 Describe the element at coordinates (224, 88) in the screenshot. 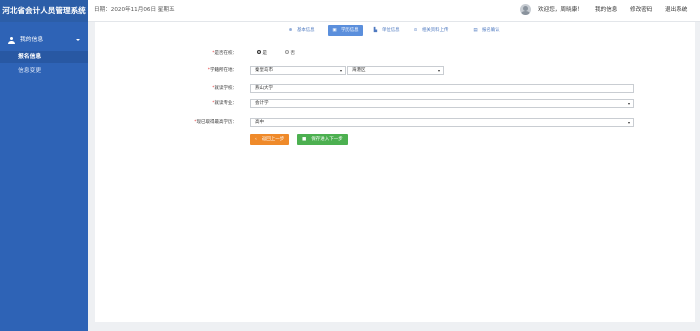

I see `school-label: *就读学校：` at that location.